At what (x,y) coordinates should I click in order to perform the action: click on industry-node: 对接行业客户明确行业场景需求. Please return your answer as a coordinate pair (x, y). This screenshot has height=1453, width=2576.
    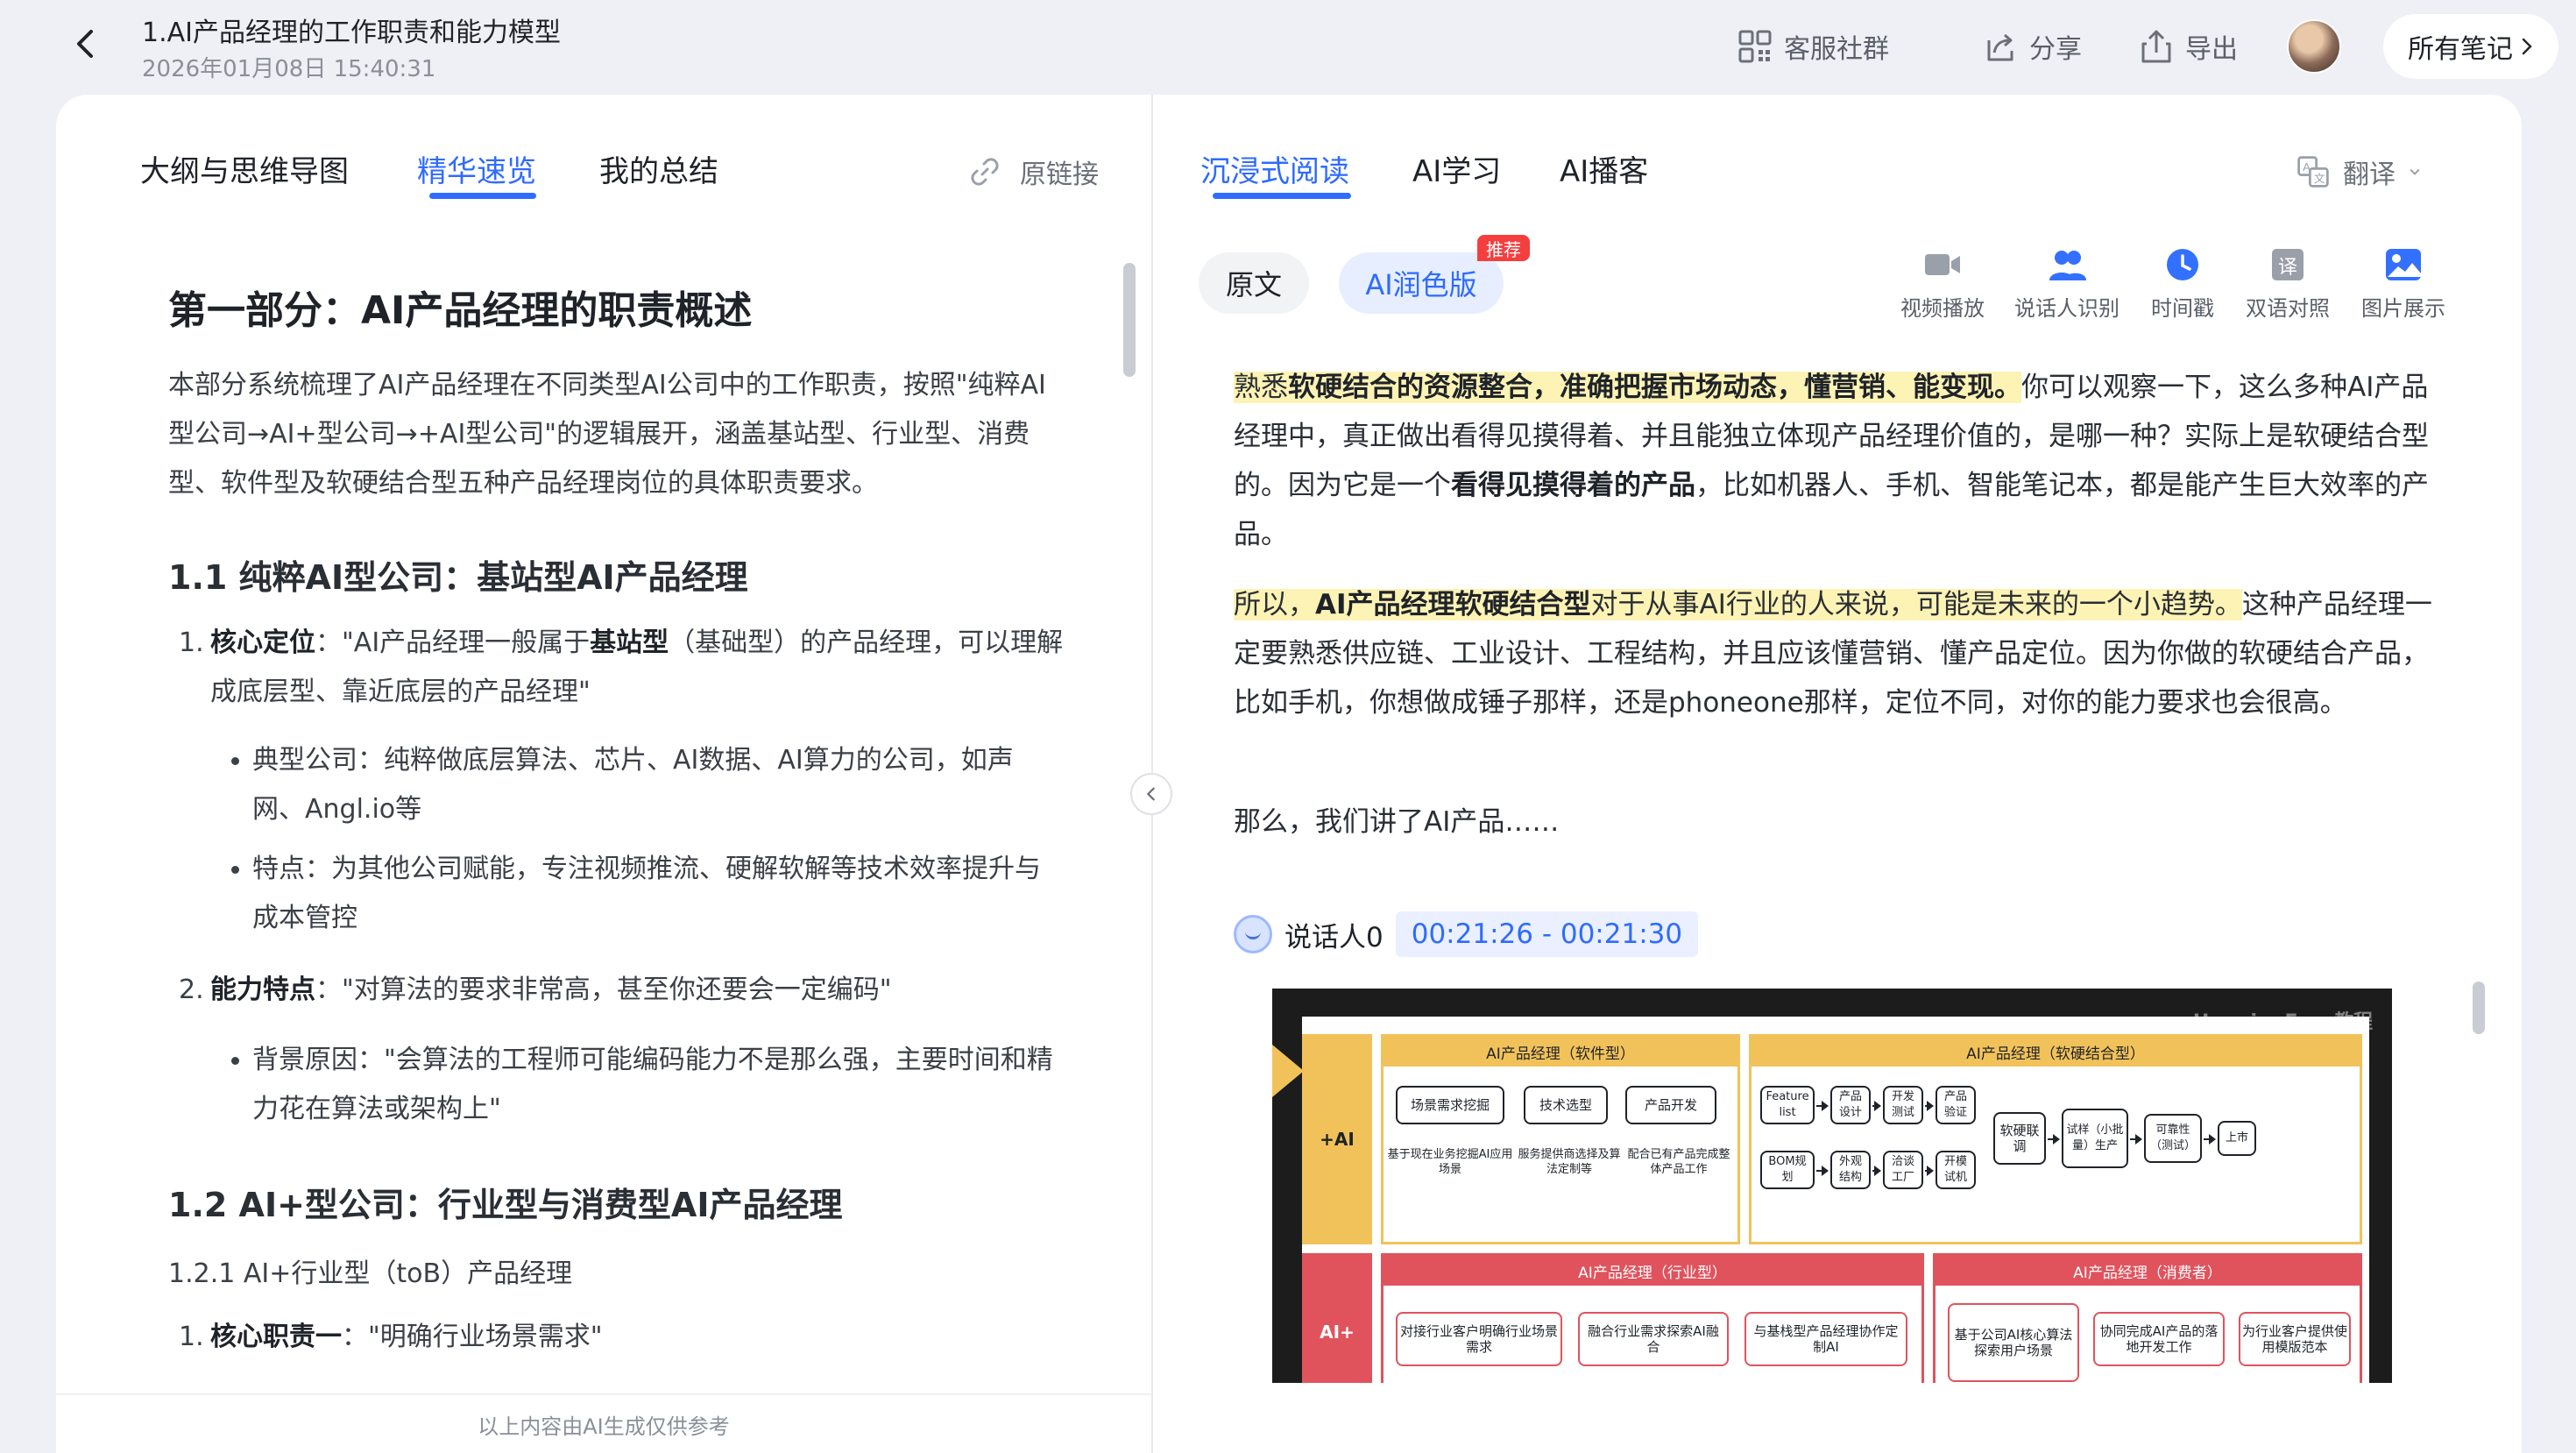
    Looking at the image, I should click on (1479, 1339).